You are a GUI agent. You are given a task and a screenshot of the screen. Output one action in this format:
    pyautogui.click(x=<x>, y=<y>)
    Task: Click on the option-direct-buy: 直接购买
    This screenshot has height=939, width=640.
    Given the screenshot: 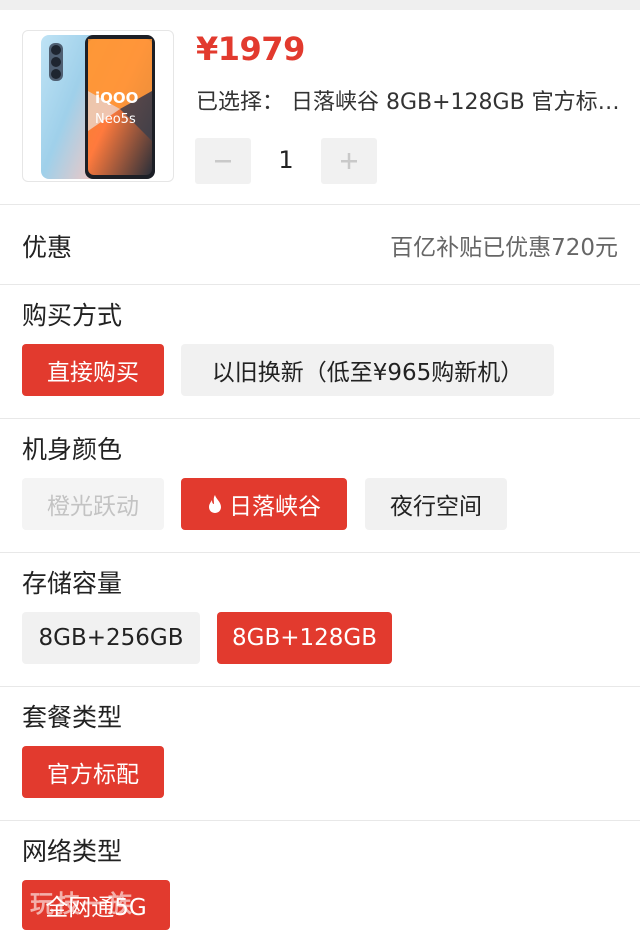 What is the action you would take?
    pyautogui.click(x=93, y=370)
    